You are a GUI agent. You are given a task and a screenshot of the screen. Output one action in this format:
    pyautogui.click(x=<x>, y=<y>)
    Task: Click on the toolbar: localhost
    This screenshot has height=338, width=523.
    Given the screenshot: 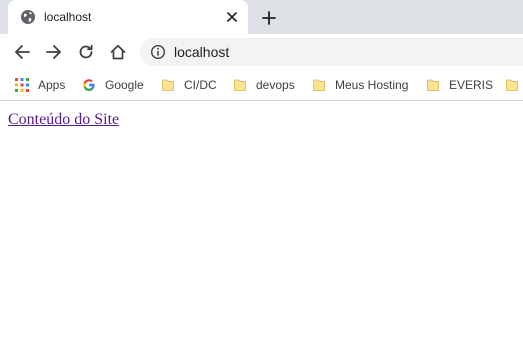 What is the action you would take?
    pyautogui.click(x=261, y=52)
    